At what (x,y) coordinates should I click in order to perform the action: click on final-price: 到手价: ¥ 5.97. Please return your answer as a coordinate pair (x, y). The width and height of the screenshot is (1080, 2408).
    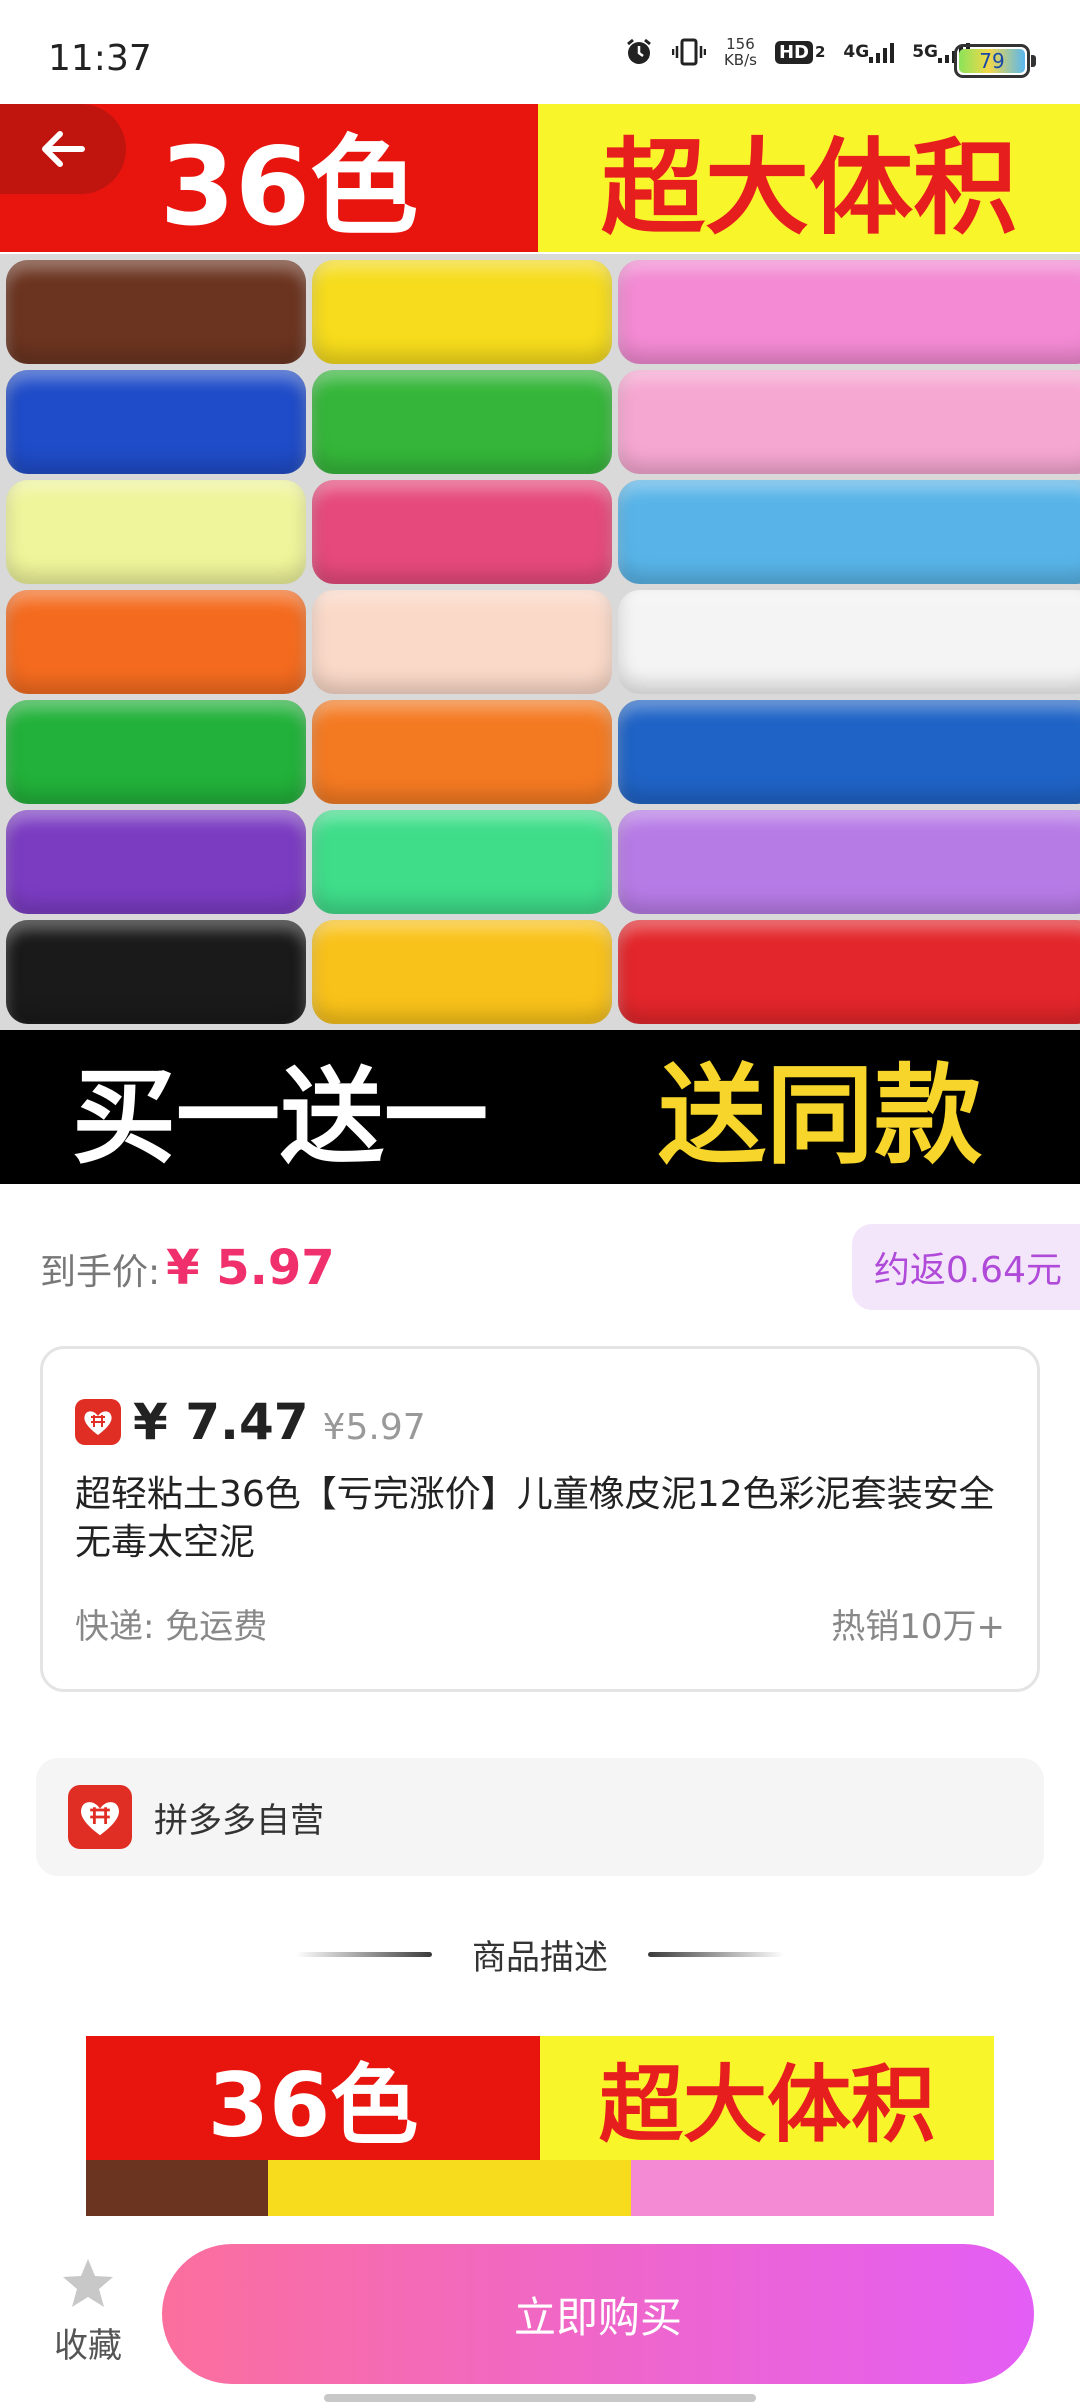
    Looking at the image, I should click on (187, 1268).